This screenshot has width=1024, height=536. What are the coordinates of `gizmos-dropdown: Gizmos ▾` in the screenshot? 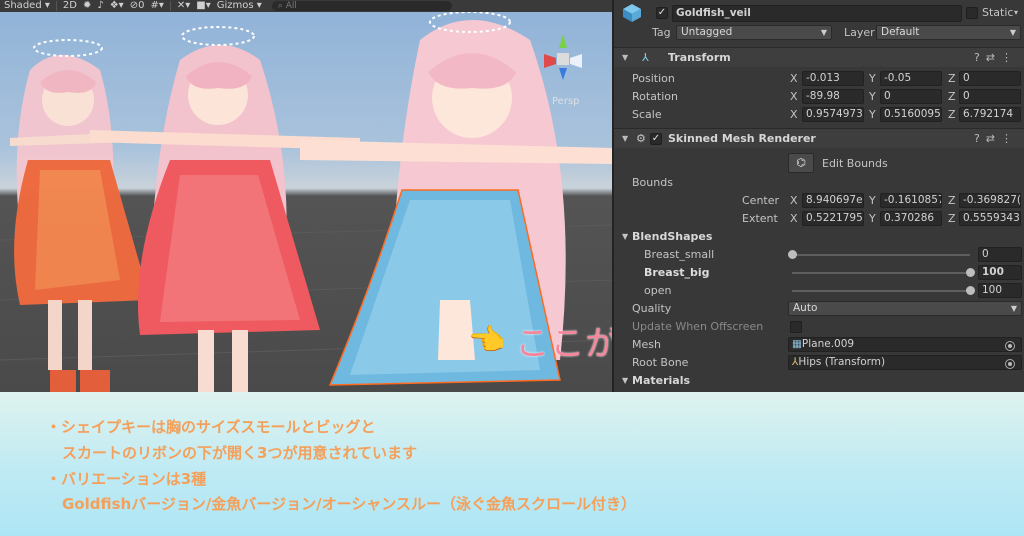 It's located at (239, 6).